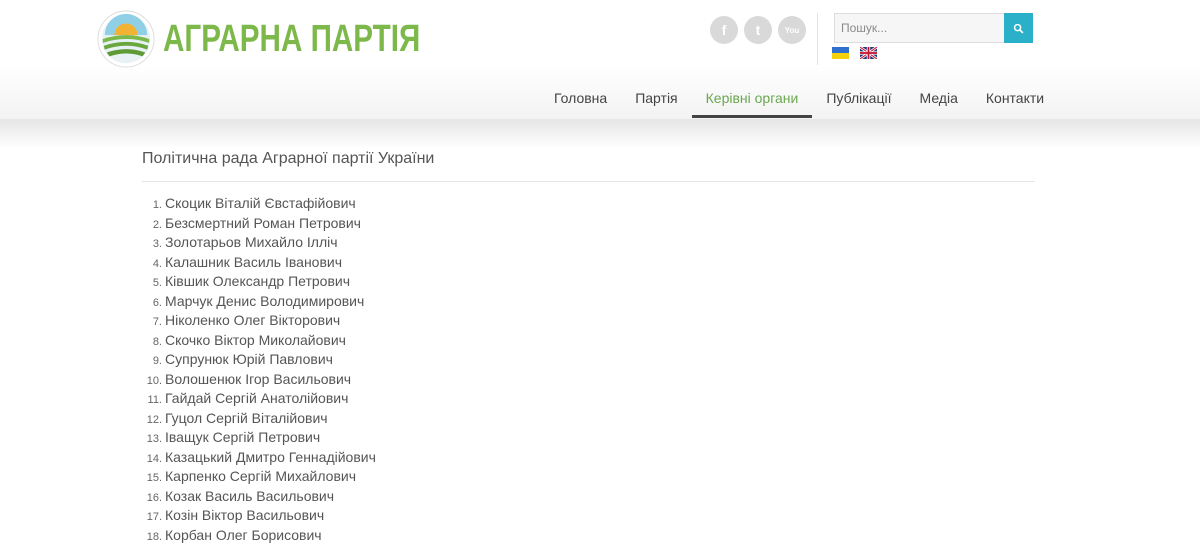  What do you see at coordinates (752, 99) in the screenshot?
I see `nav-item-governing-bodies: Керівні органи` at bounding box center [752, 99].